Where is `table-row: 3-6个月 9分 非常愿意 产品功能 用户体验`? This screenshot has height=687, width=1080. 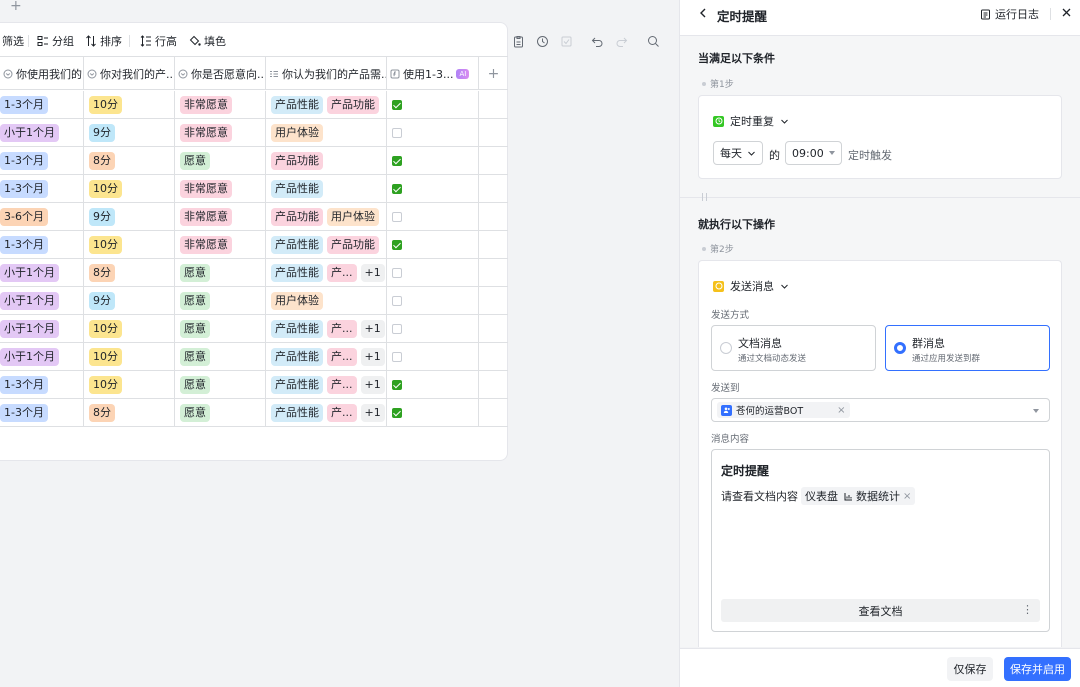
table-row: 3-6个月 9分 非常愿意 产品功能 用户体验 is located at coordinates (254, 217).